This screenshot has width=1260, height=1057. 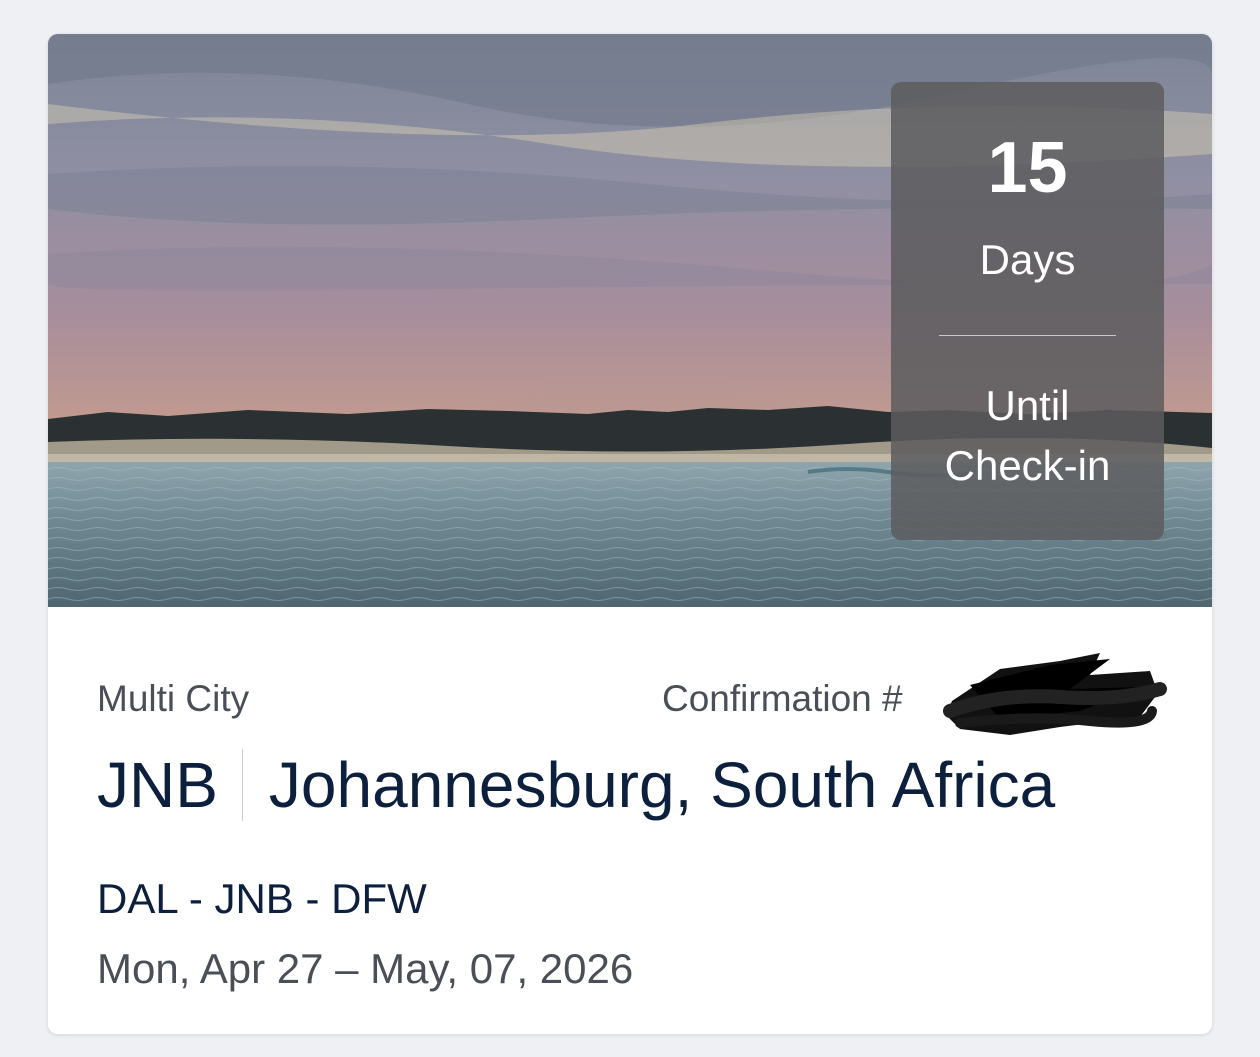 I want to click on trip-dates: Mon, Apr 27 – May, 07, 2026, so click(x=365, y=968).